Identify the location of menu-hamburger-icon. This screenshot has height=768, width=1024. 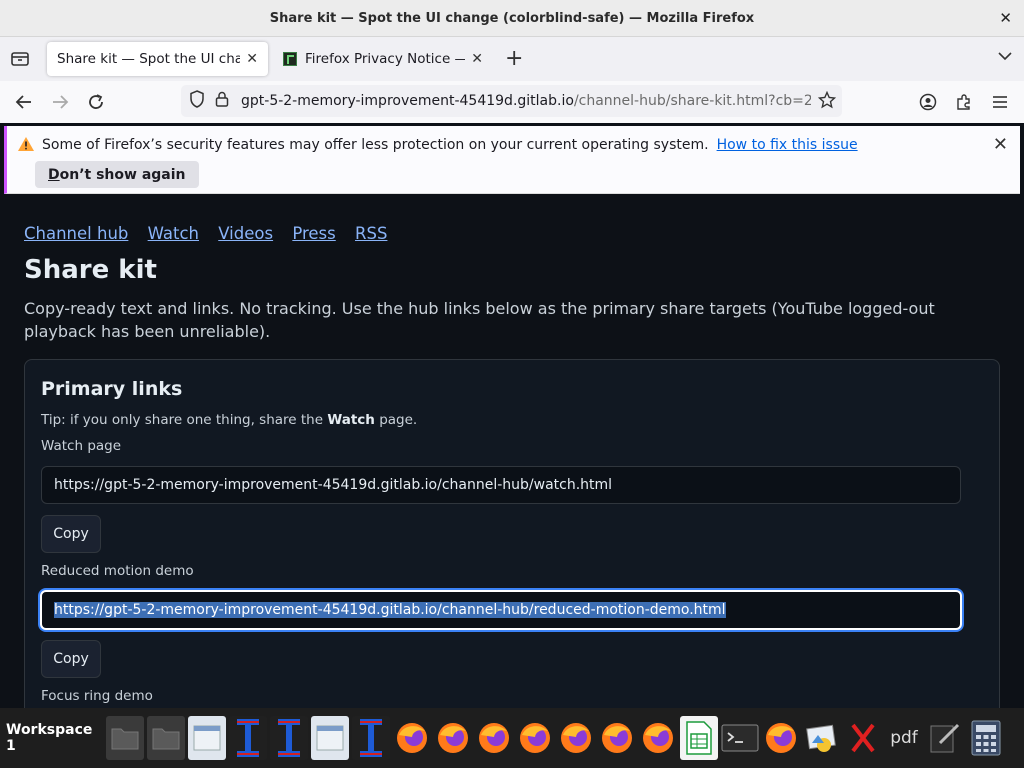
(1000, 102).